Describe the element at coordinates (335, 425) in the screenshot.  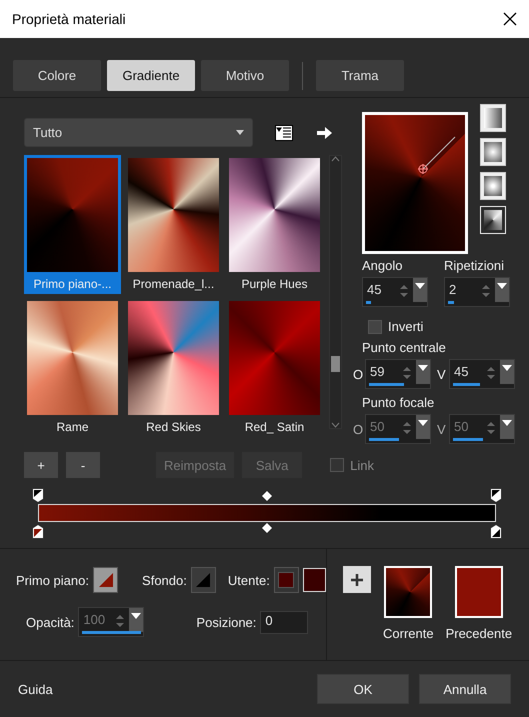
I see `scroll-down-icon` at that location.